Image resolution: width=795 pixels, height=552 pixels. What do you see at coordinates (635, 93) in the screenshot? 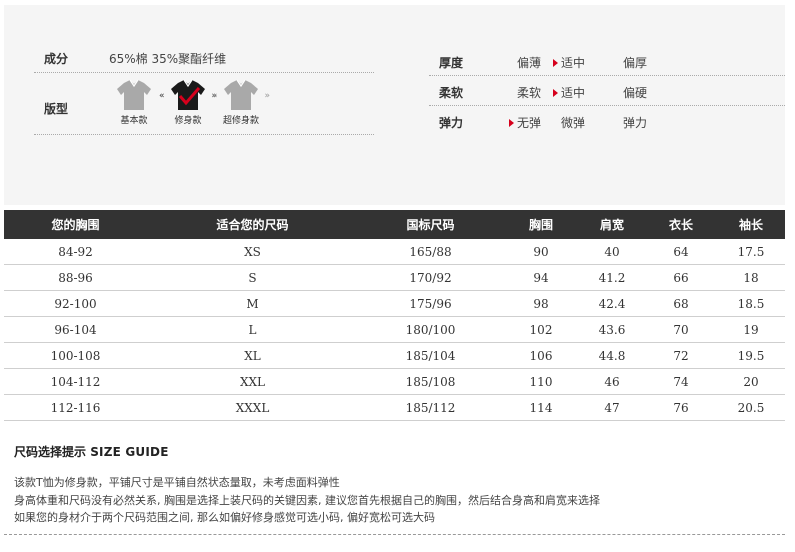
I see `attribute-option: 偏硬` at bounding box center [635, 93].